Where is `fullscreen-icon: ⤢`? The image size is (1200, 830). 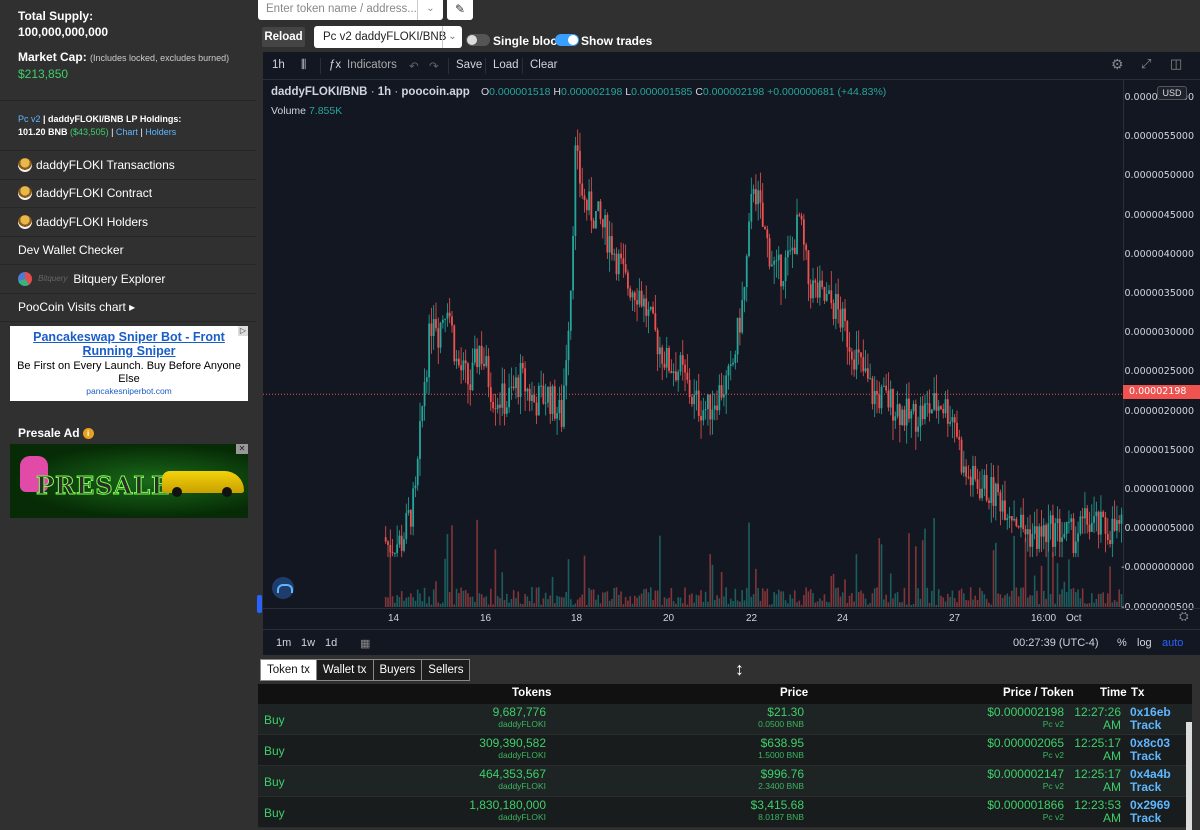 fullscreen-icon: ⤢ is located at coordinates (1146, 64).